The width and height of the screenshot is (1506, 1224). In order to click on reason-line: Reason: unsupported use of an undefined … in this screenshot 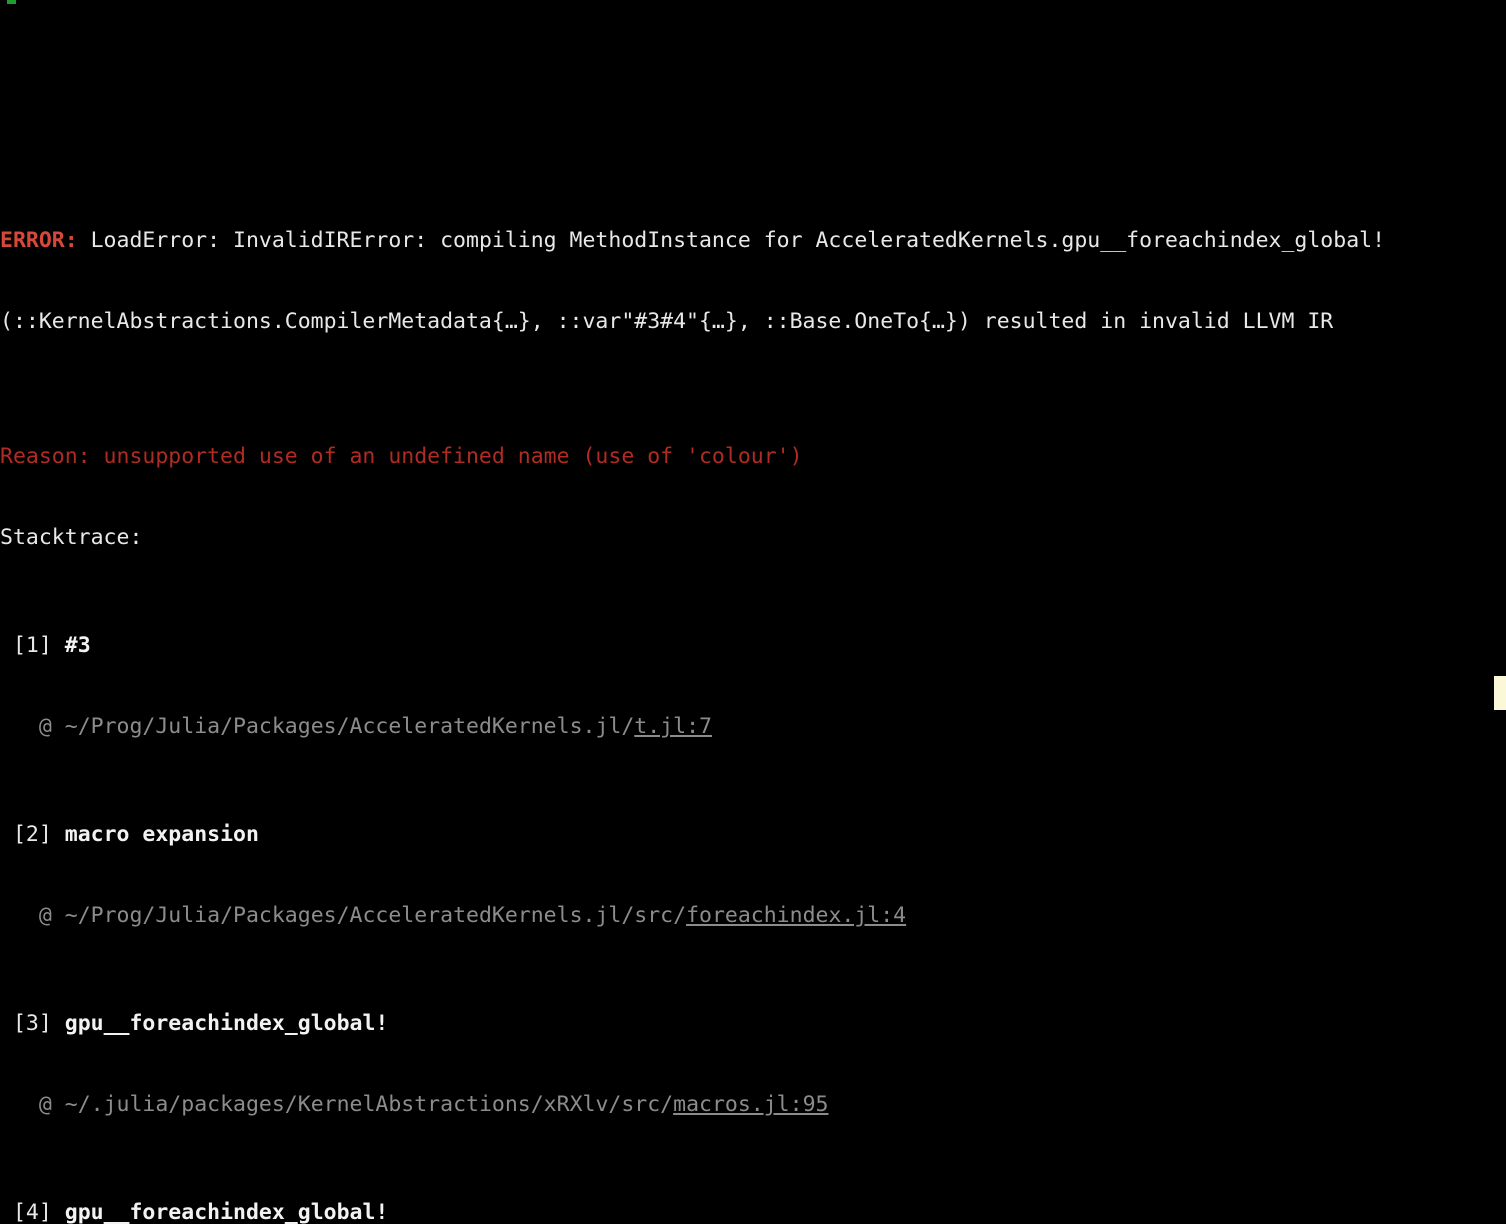, I will do `click(753, 456)`.